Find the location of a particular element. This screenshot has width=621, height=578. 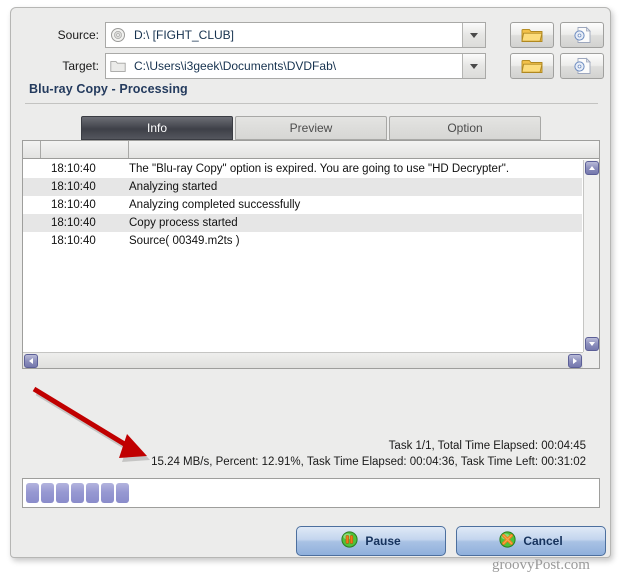

progress-chunks is located at coordinates (311, 493).